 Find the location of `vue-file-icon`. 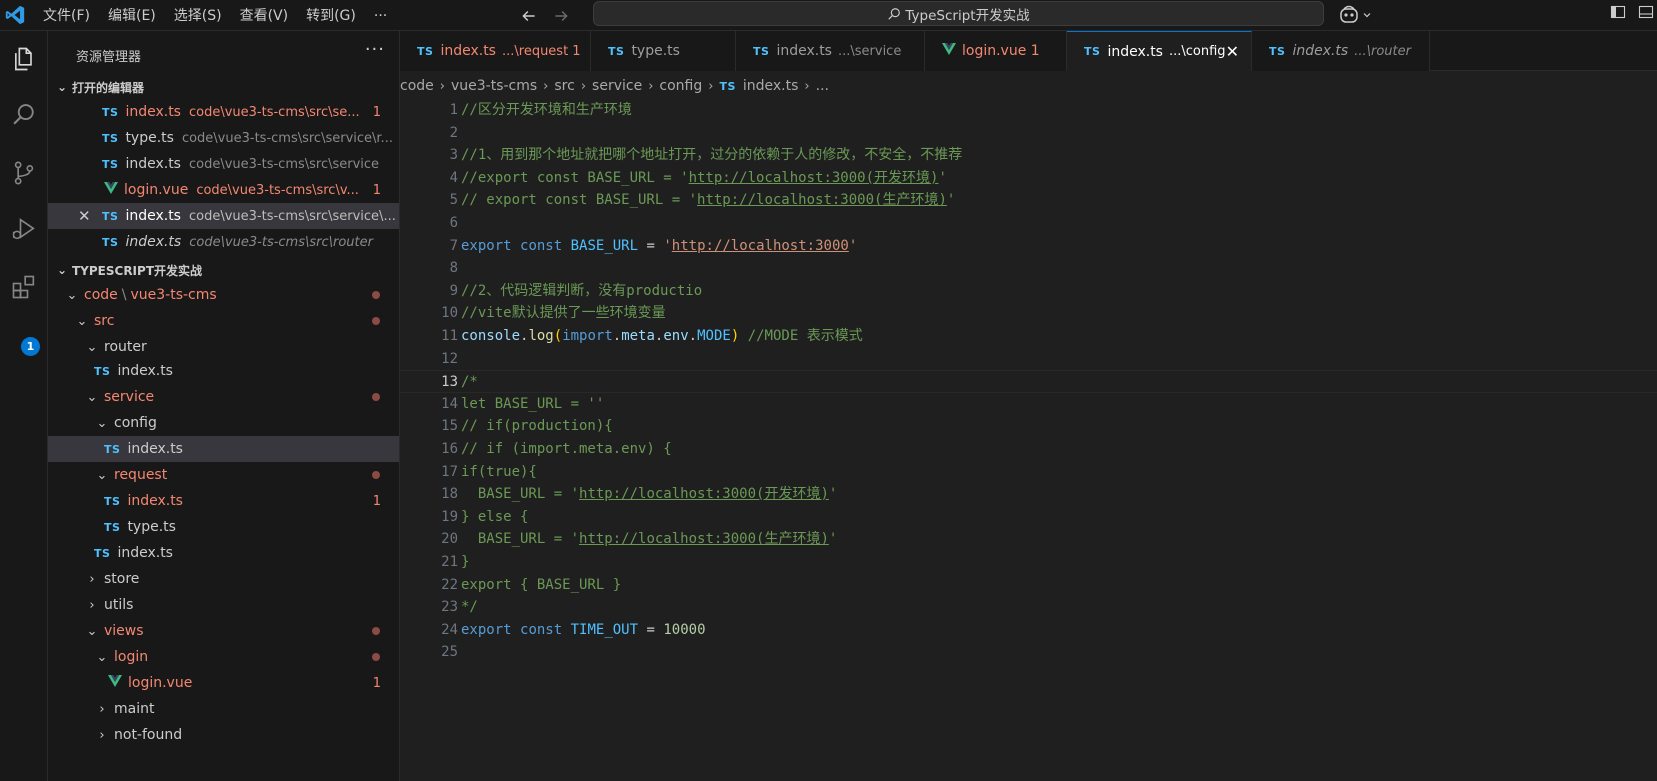

vue-file-icon is located at coordinates (949, 51).